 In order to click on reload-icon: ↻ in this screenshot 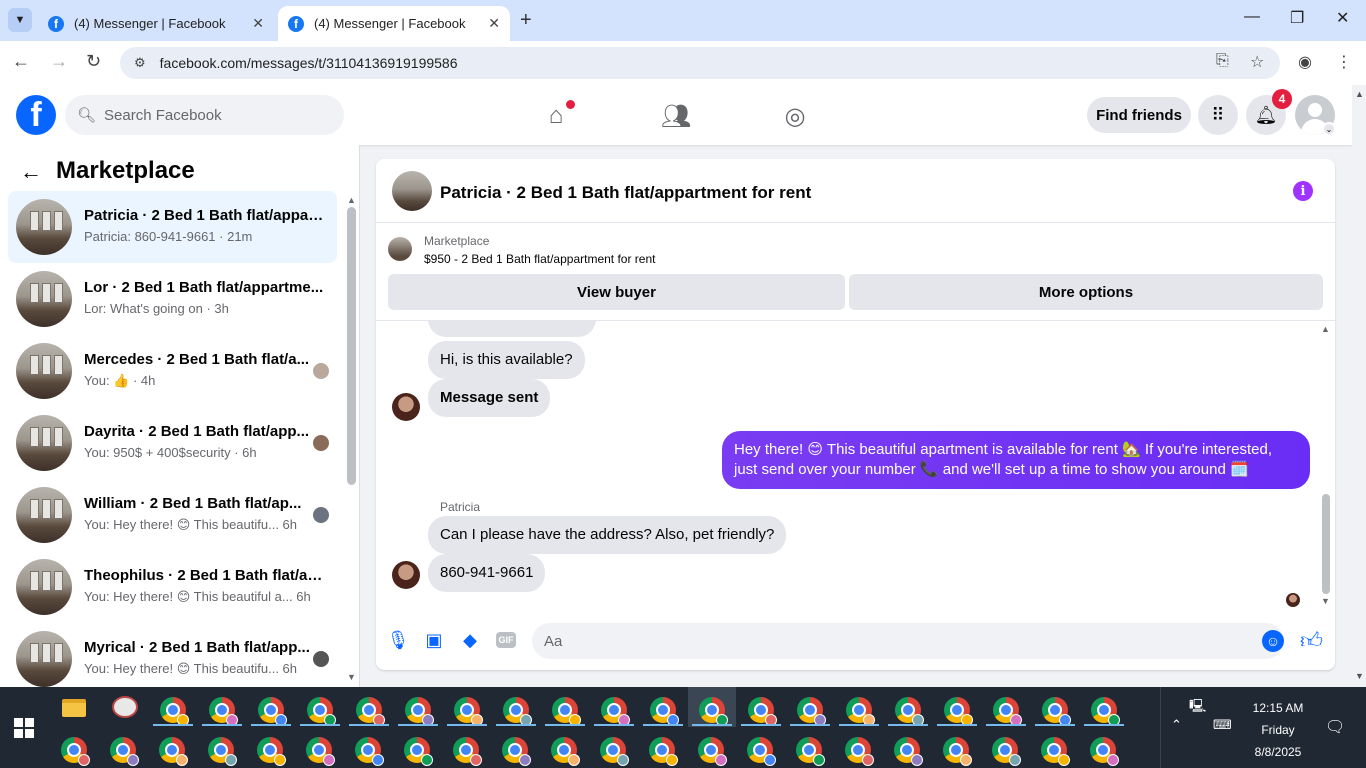, I will do `click(93, 61)`.